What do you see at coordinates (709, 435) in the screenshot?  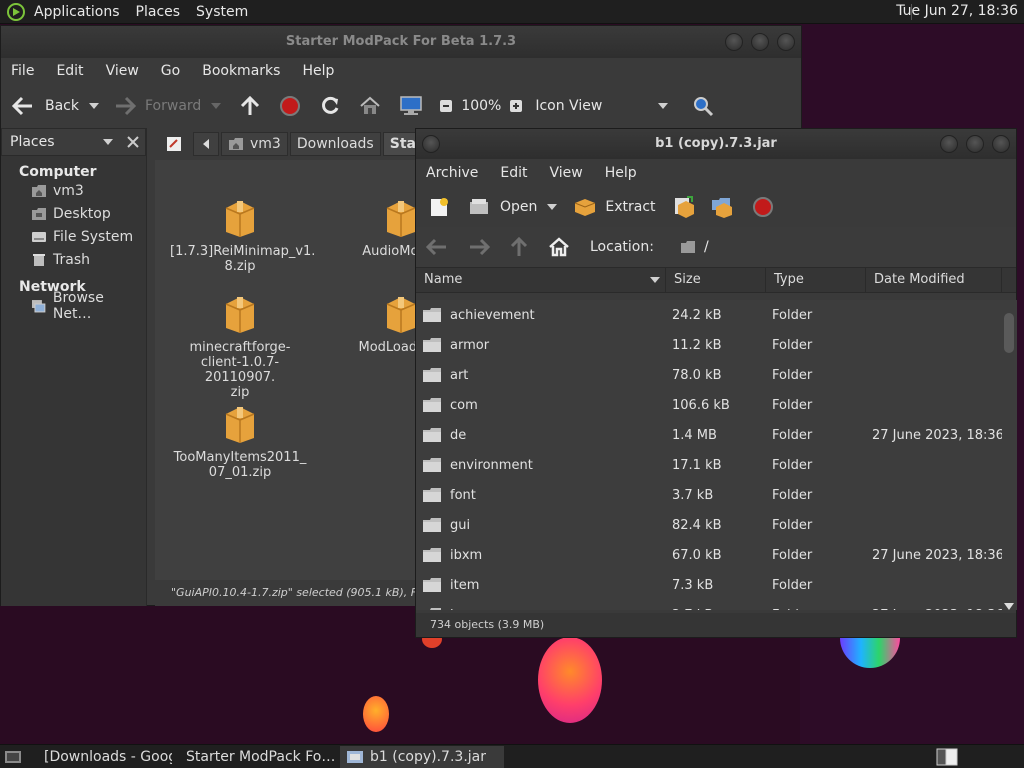 I see `table-row: de 1.4 MB Folder 27 June 2023, 18:36` at bounding box center [709, 435].